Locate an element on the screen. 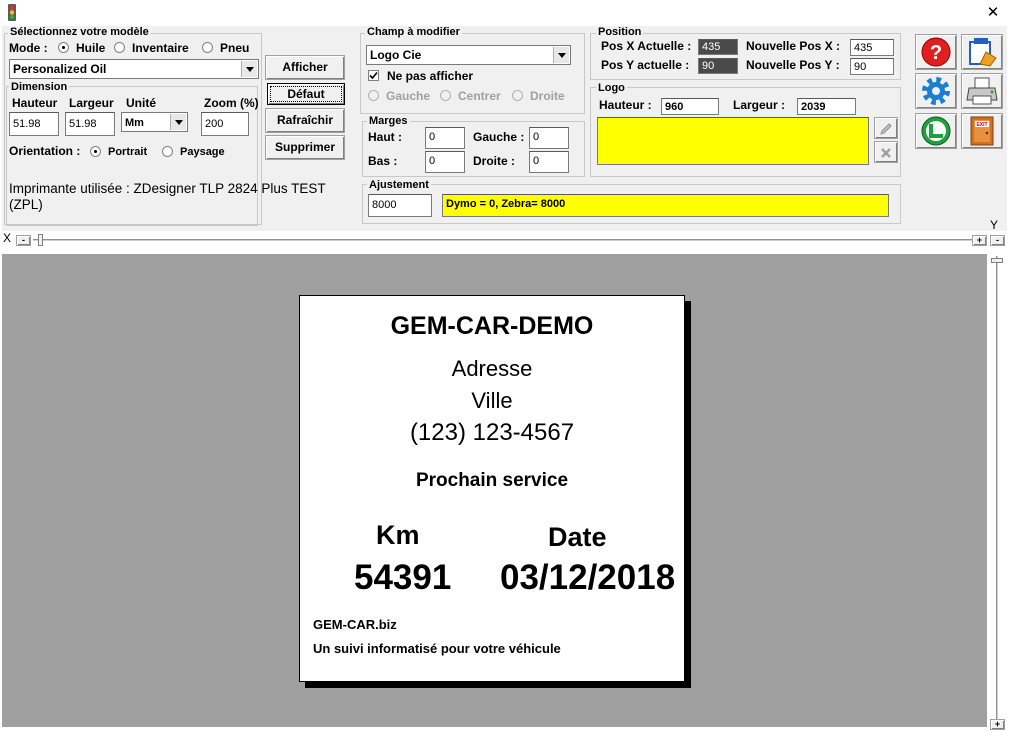  settings-button is located at coordinates (936, 91).